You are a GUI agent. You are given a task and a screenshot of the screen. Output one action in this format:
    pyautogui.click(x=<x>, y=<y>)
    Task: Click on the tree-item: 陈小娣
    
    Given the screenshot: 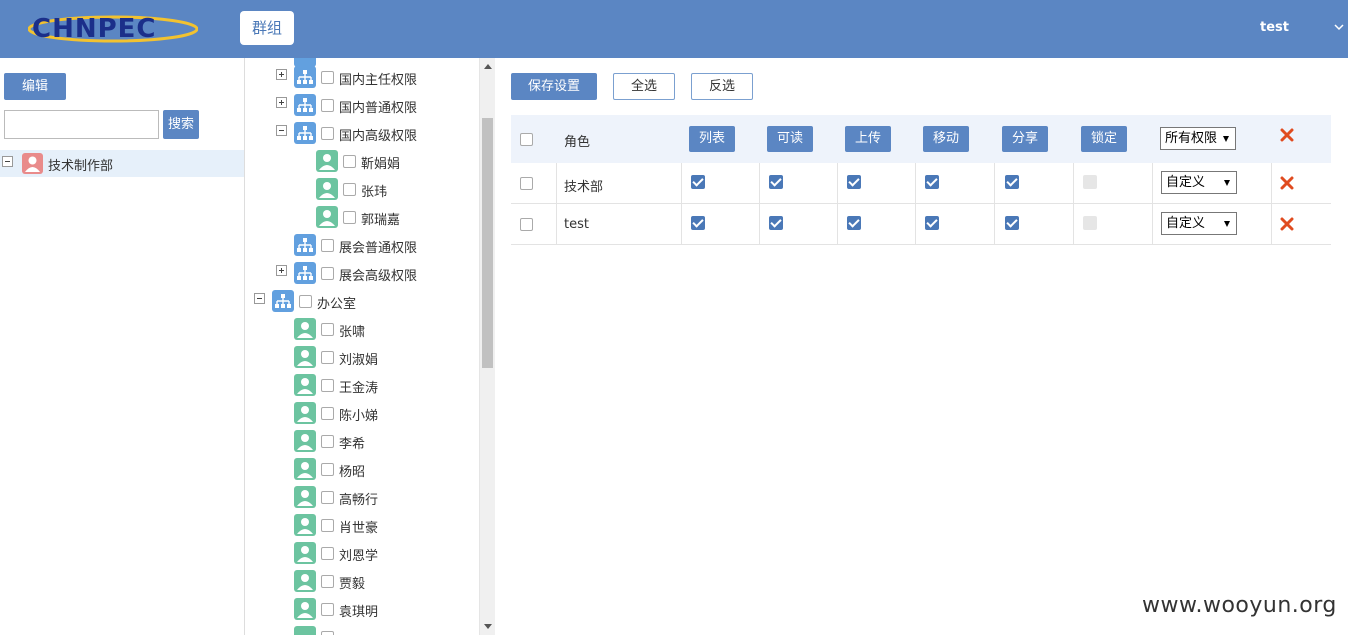 What is the action you would take?
    pyautogui.click(x=365, y=413)
    